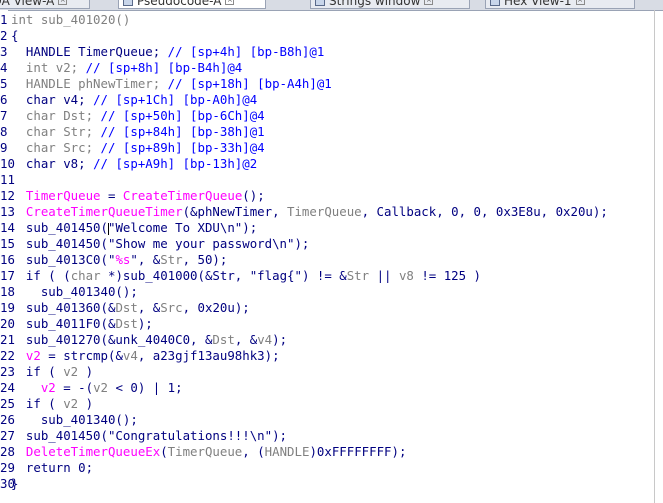  Describe the element at coordinates (45, 4) in the screenshot. I see `tab-ida-view-a: IDA View-A×` at that location.